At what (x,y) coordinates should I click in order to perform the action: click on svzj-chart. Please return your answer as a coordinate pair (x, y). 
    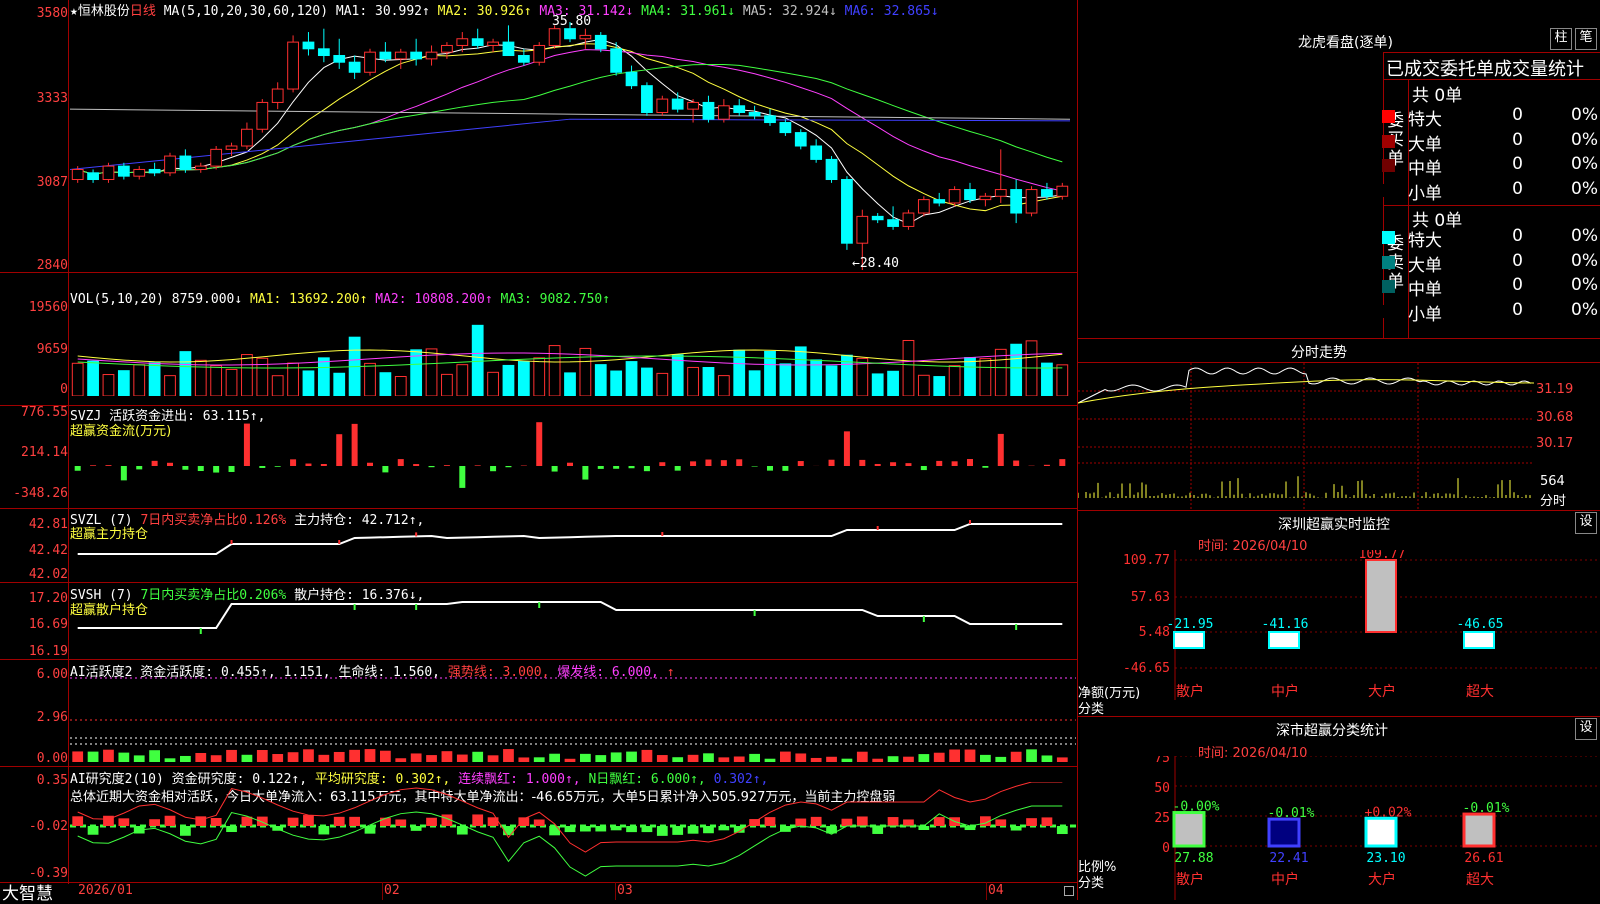
    Looking at the image, I should click on (573, 458).